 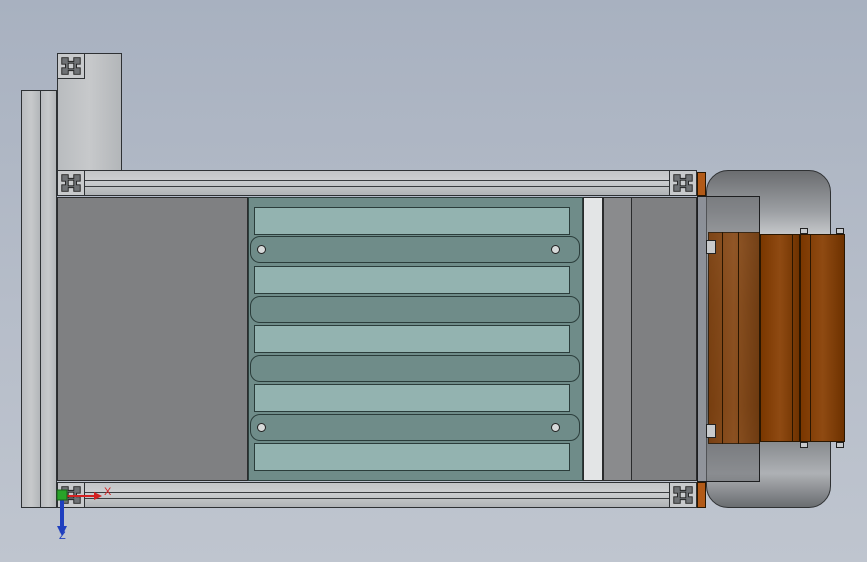 What do you see at coordinates (152, 339) in the screenshot?
I see `left-cover-panel` at bounding box center [152, 339].